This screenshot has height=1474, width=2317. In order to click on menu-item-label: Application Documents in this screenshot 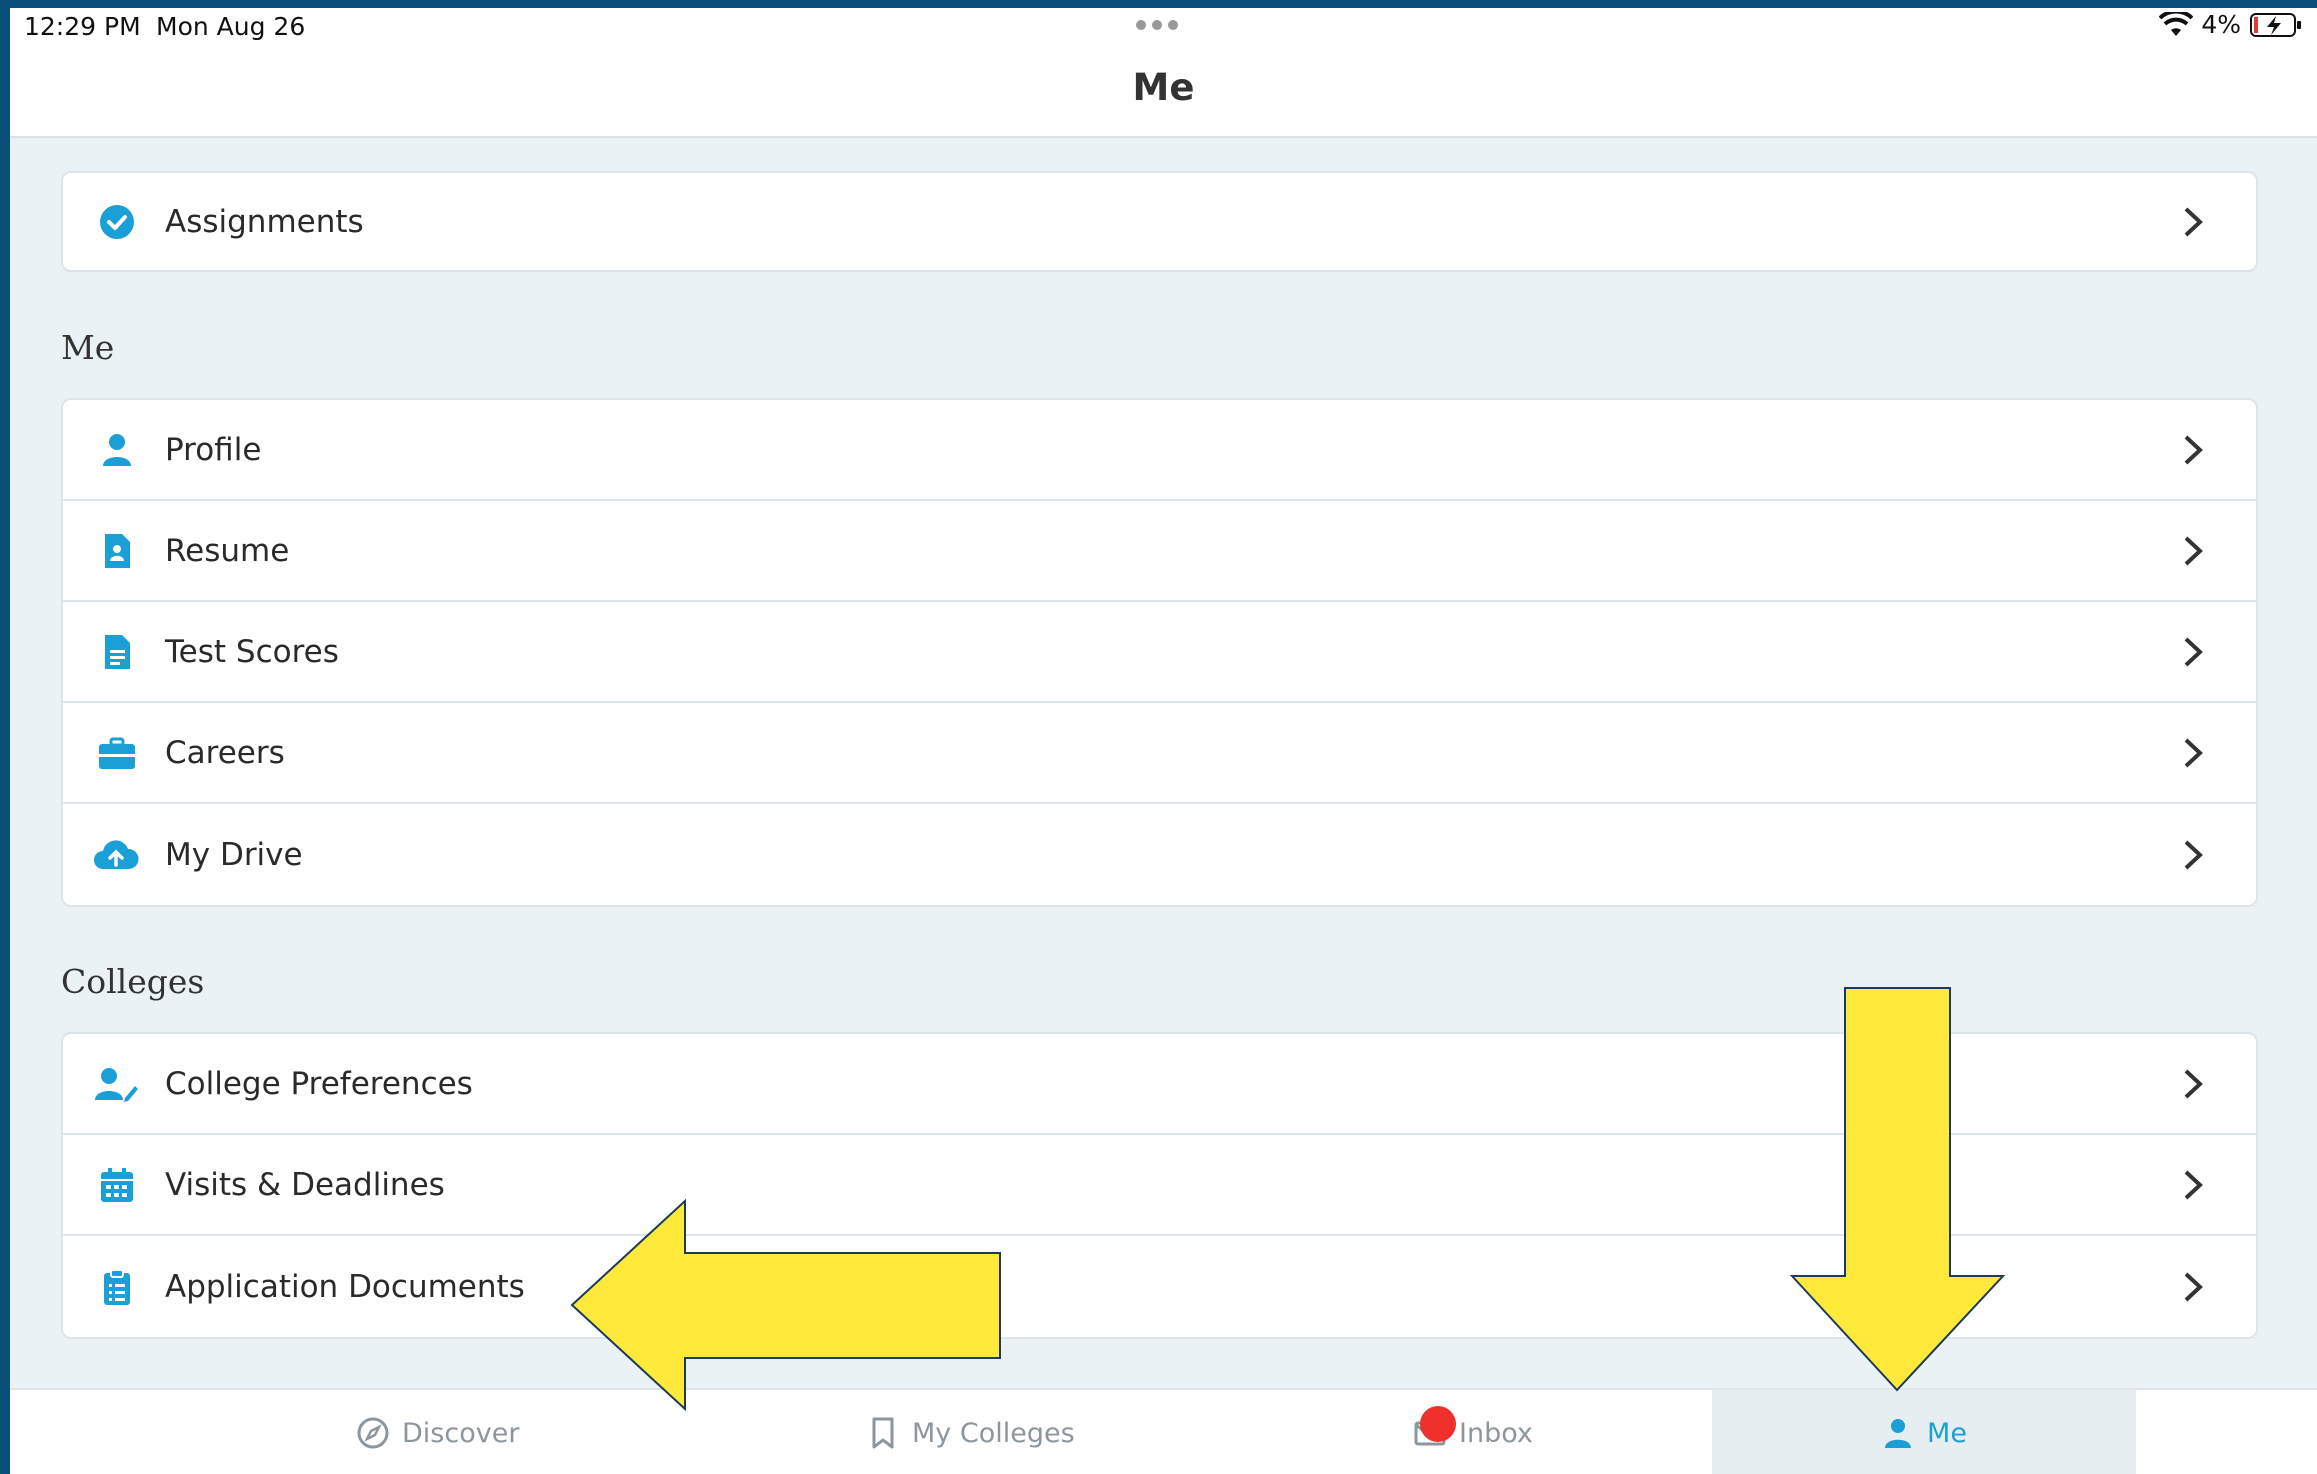, I will do `click(345, 1286)`.